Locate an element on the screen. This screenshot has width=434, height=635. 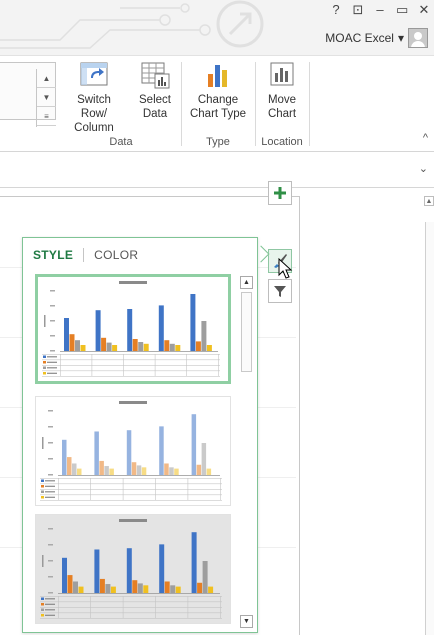
collapse-ribbon-icon: ^ is located at coordinates (425, 138).